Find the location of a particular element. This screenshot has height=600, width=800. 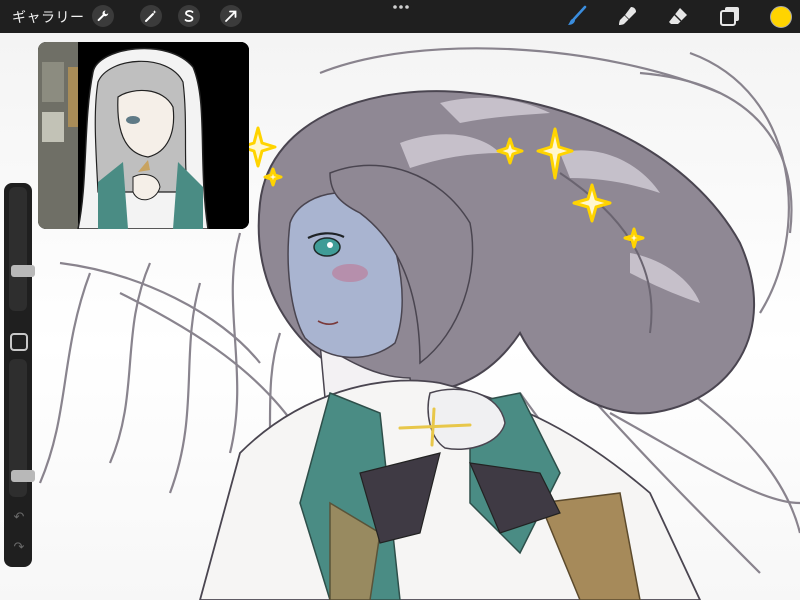

selection-s-icon is located at coordinates (189, 16).